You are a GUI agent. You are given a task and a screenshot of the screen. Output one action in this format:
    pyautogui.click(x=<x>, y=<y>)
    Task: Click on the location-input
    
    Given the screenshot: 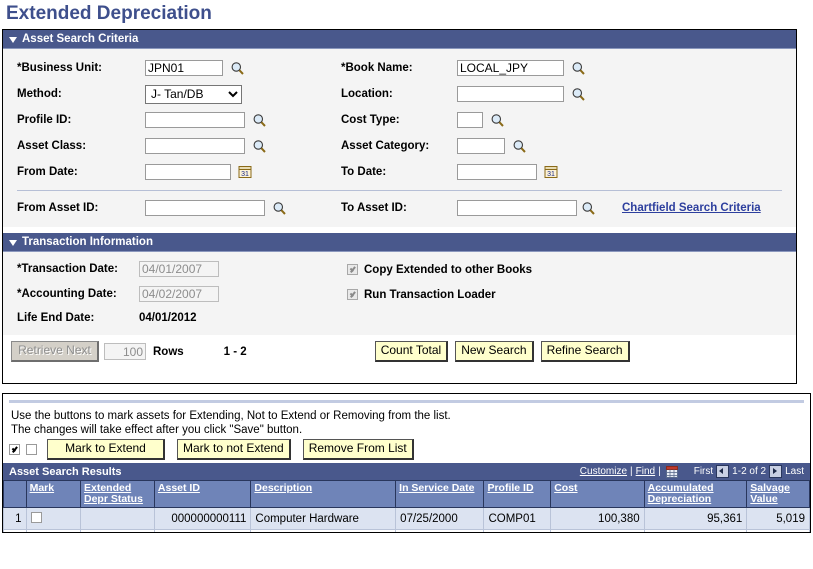 What is the action you would take?
    pyautogui.click(x=510, y=94)
    